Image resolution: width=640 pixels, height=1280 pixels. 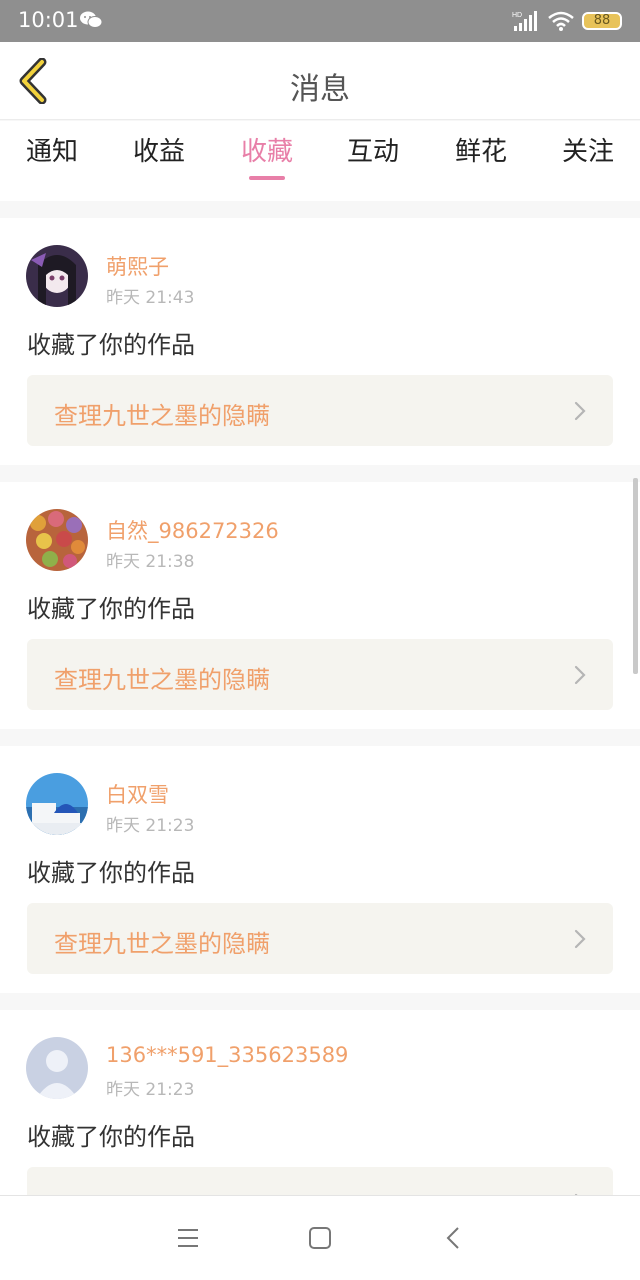 I want to click on tab-interactions: 互动, so click(x=373, y=149).